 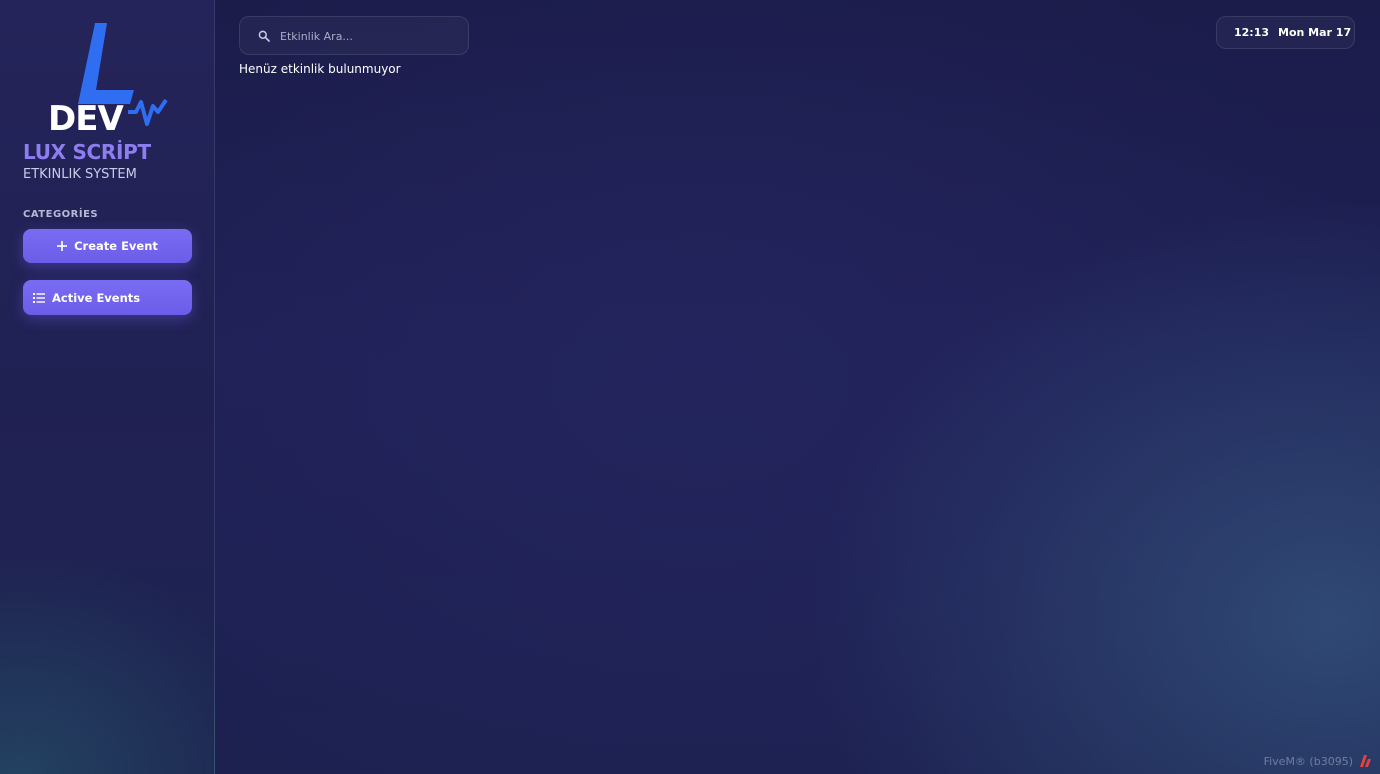 I want to click on dev-logo-icon: DEV, so click(x=108, y=78).